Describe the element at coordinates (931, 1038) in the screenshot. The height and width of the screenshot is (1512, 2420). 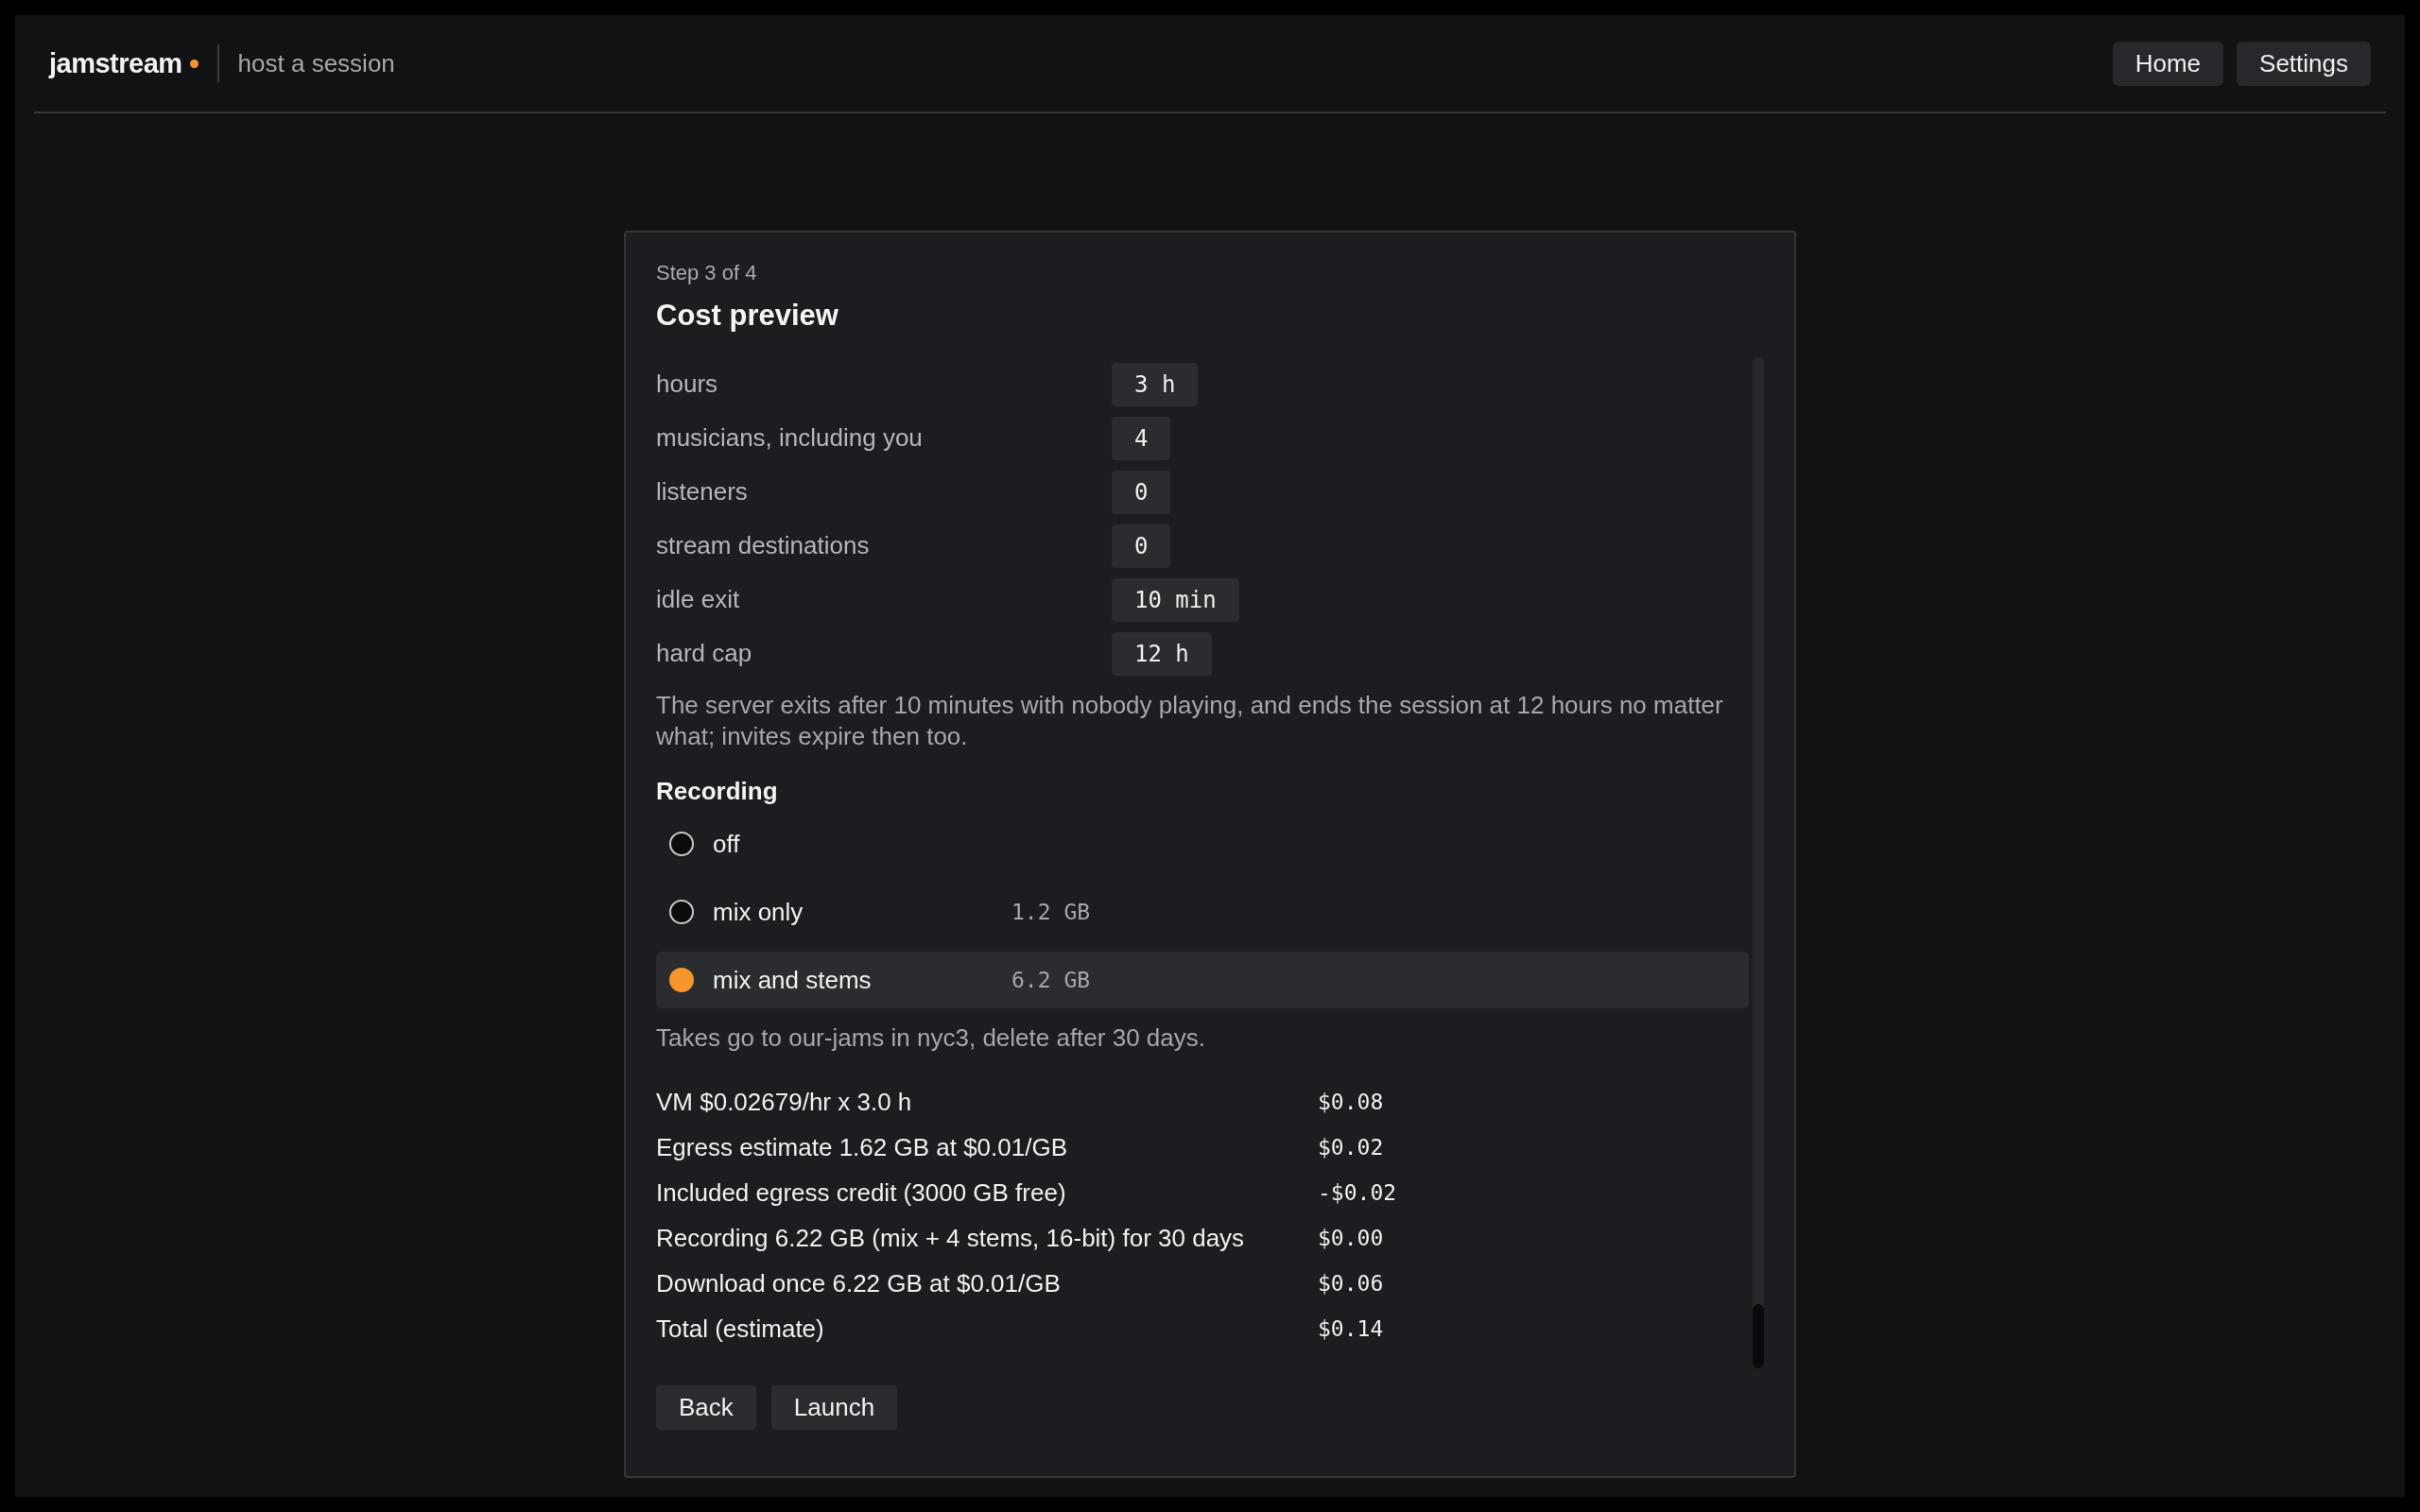
I see `info-text: Takes go to our-jams in nyc3, delete after 30 days.` at that location.